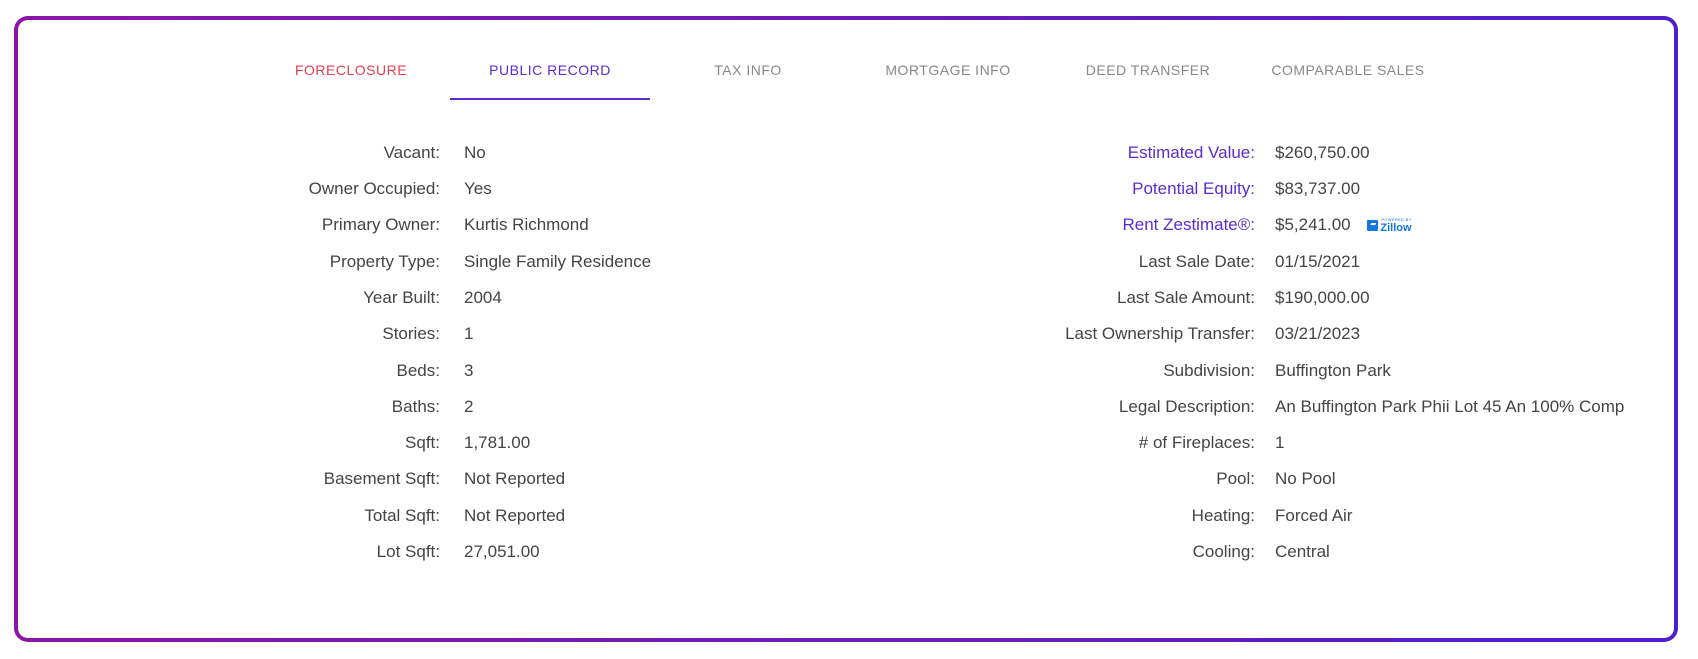 This screenshot has height=659, width=1698. What do you see at coordinates (1188, 225) in the screenshot?
I see `rent-zestimate-label: Rent Zestimate®:` at bounding box center [1188, 225].